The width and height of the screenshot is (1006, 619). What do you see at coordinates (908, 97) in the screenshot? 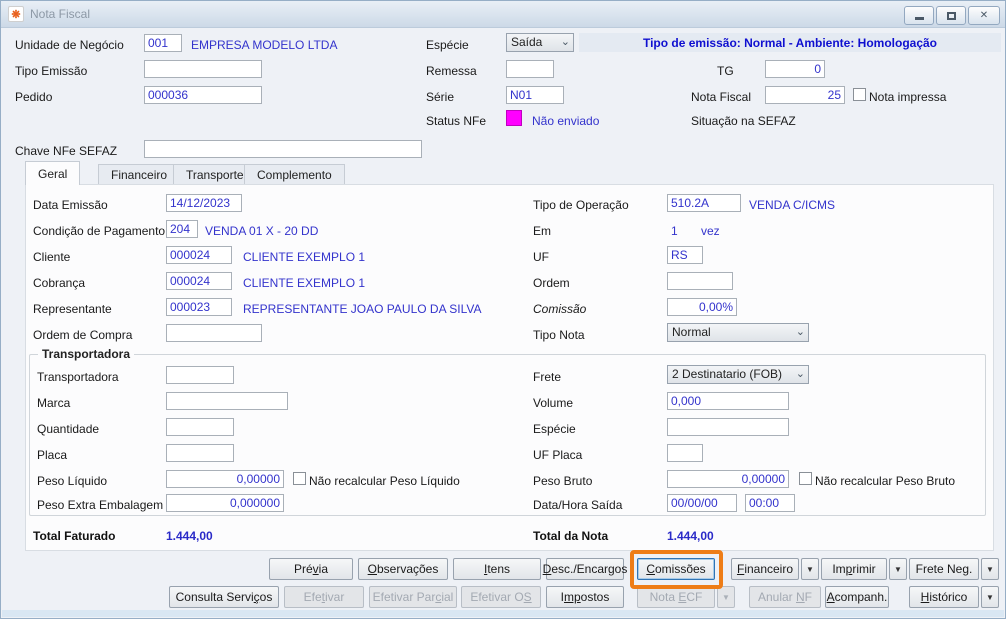
I see `nota-impressa-label: Nota impressa` at bounding box center [908, 97].